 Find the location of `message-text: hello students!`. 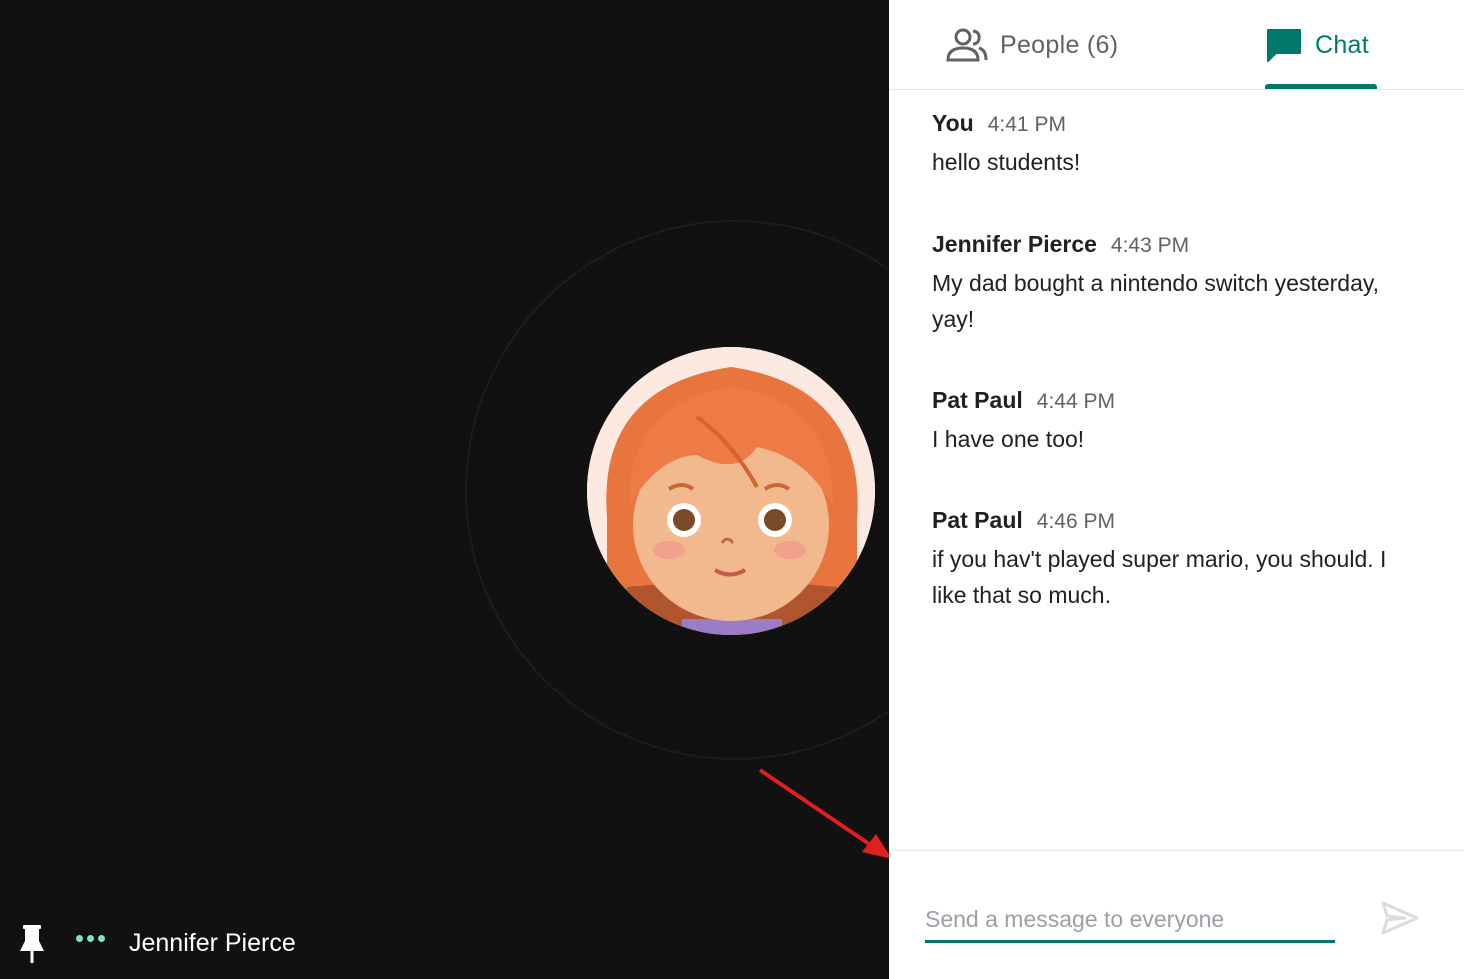

message-text: hello students! is located at coordinates (1006, 162).